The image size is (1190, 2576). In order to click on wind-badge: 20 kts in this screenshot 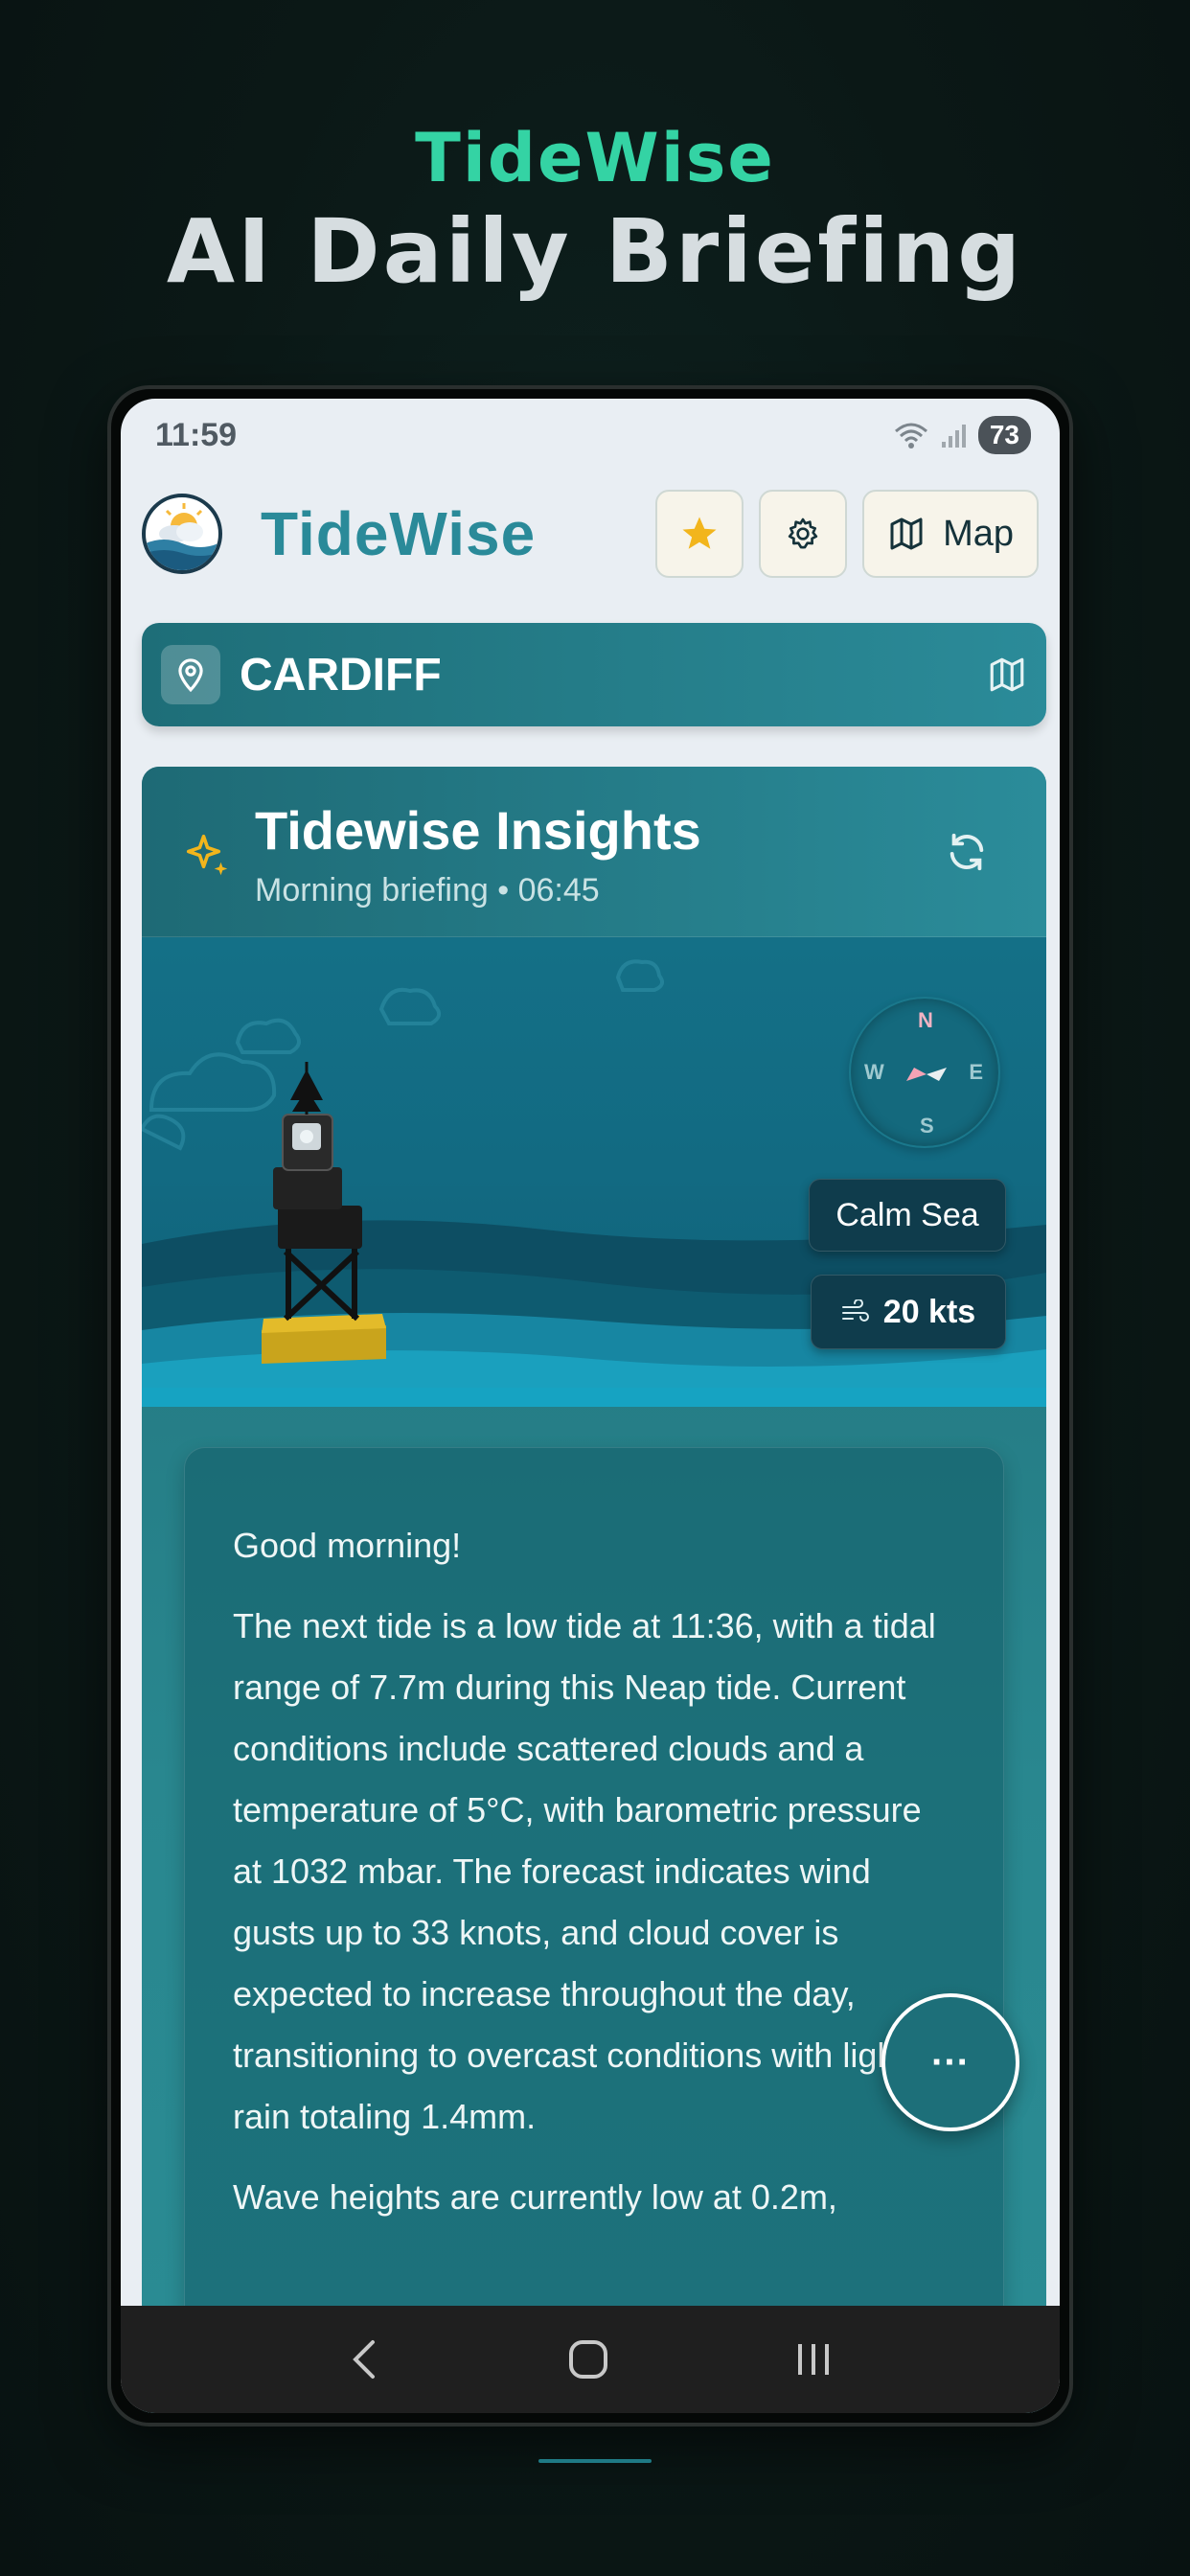, I will do `click(909, 1312)`.